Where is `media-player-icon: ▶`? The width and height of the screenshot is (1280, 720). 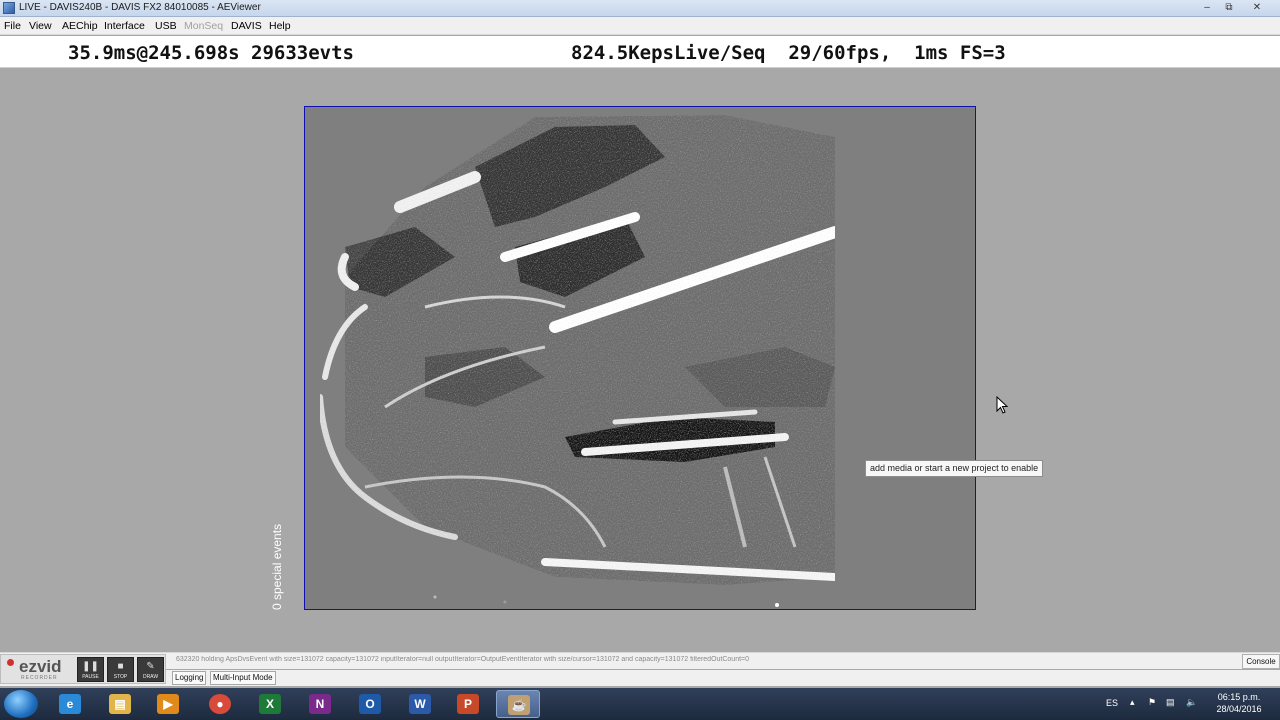 media-player-icon: ▶ is located at coordinates (168, 704).